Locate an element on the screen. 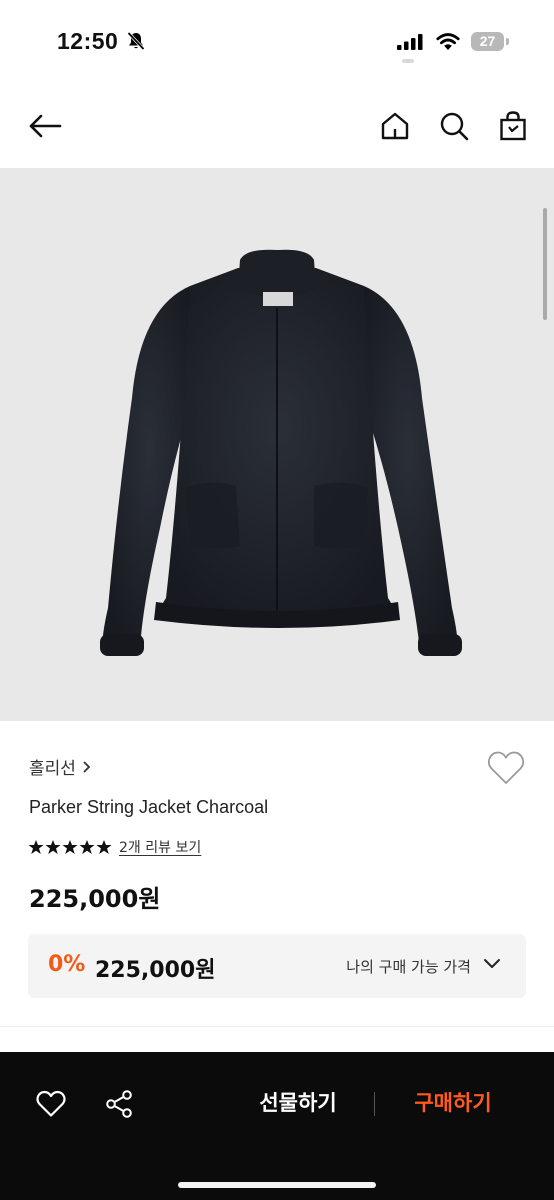  rating-row: 2개 리뷰 보기 is located at coordinates (114, 847).